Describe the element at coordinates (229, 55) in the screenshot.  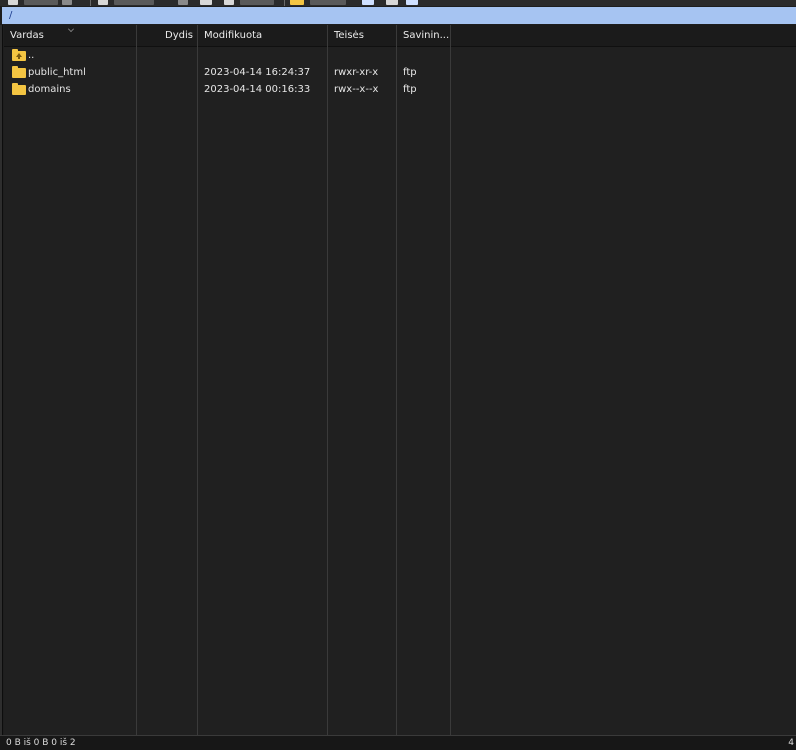
I see `file-row-parent: ..` at that location.